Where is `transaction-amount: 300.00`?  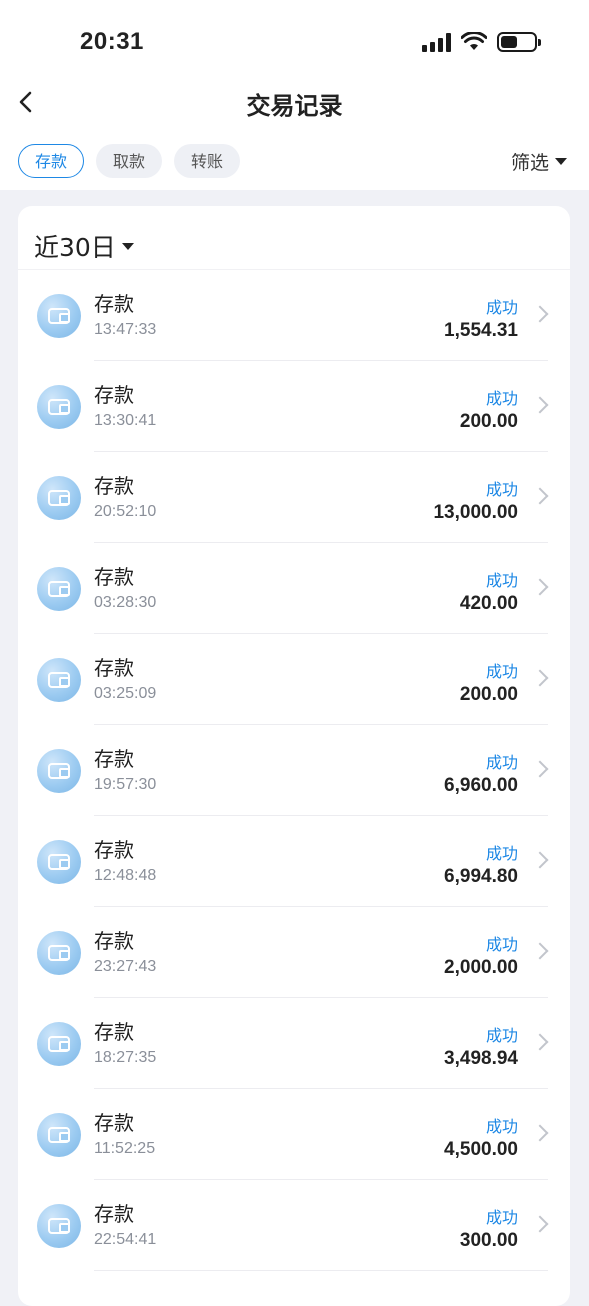
transaction-amount: 300.00 is located at coordinates (488, 1240).